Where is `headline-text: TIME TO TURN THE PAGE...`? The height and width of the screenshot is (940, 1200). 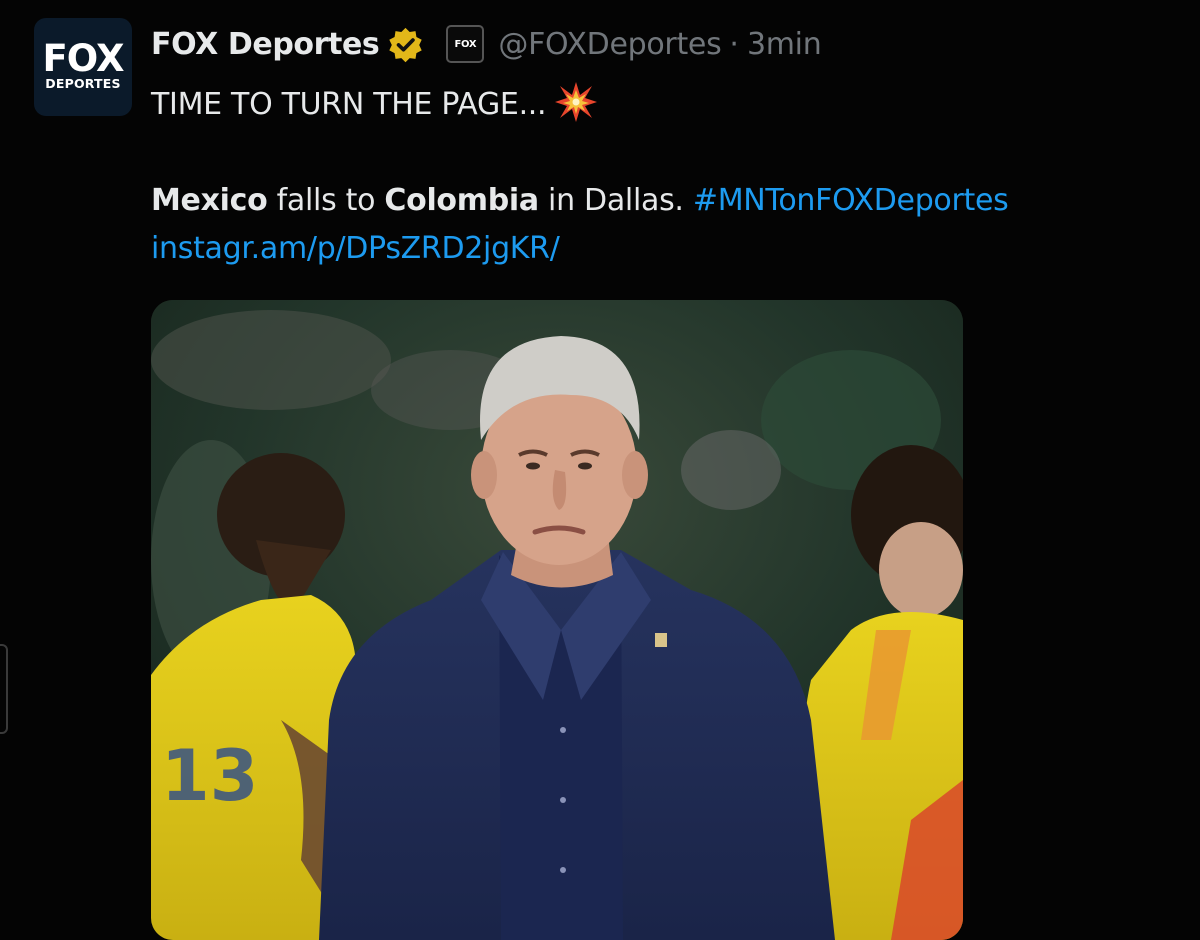
headline-text: TIME TO TURN THE PAGE... is located at coordinates (349, 104).